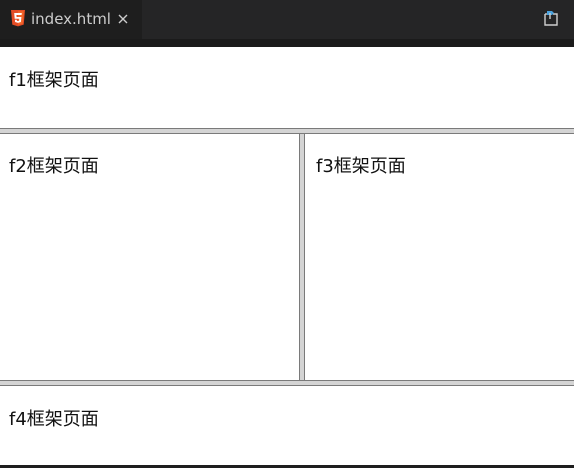 This screenshot has height=468, width=574. What do you see at coordinates (54, 166) in the screenshot?
I see `frame-f2-text: f2框架页面` at bounding box center [54, 166].